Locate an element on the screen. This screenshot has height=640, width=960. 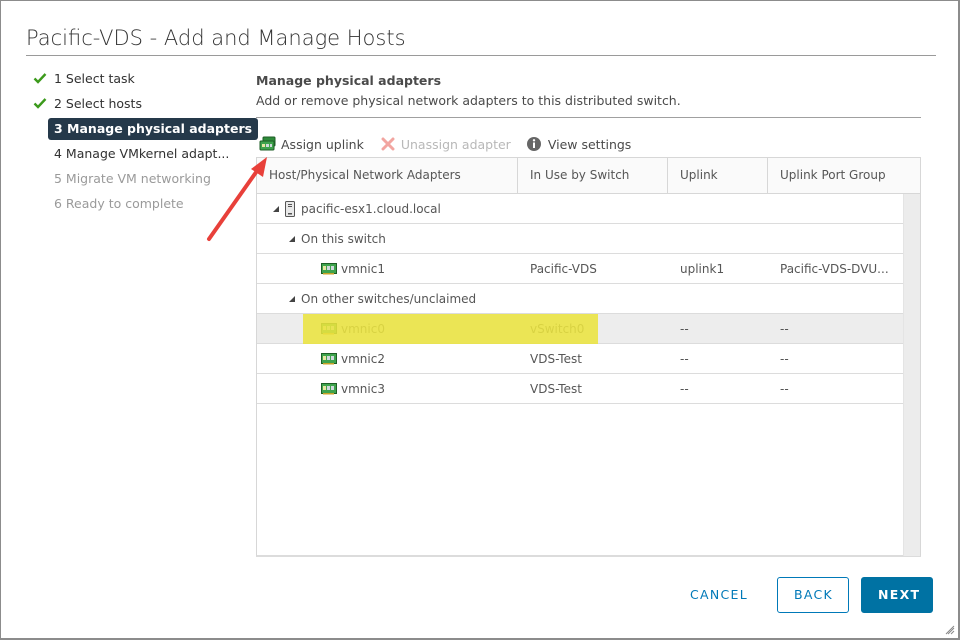
host-name: pacific-esx1.cloud.local is located at coordinates (371, 208).